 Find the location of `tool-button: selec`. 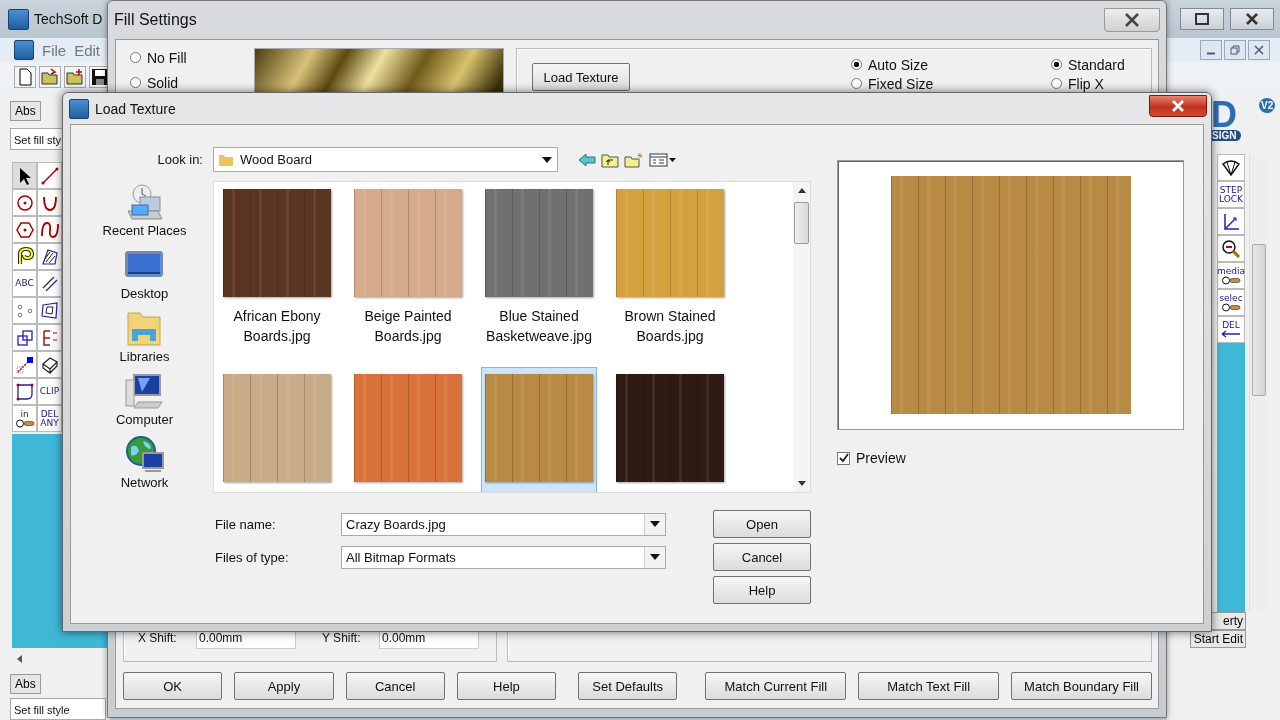

tool-button: selec is located at coordinates (1231, 302).